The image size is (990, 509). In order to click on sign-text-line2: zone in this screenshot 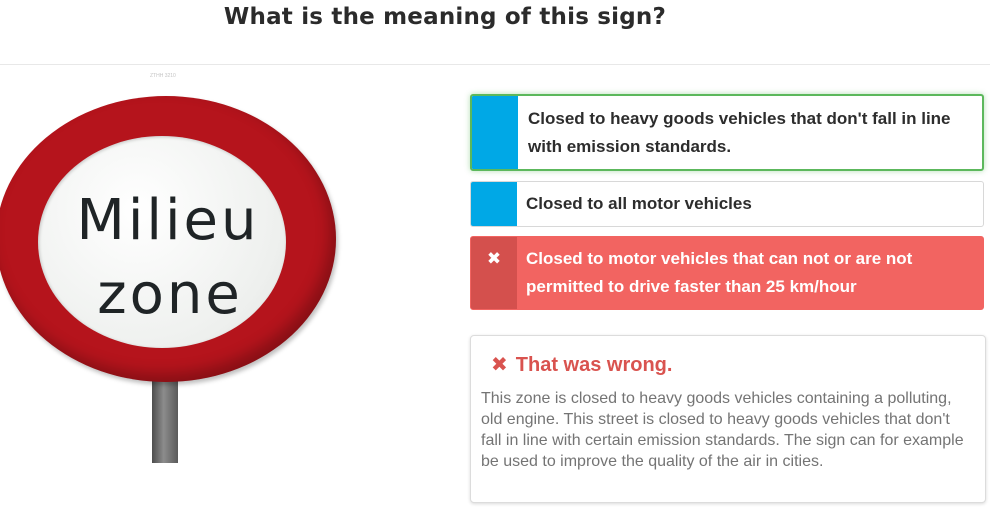, I will do `click(170, 294)`.